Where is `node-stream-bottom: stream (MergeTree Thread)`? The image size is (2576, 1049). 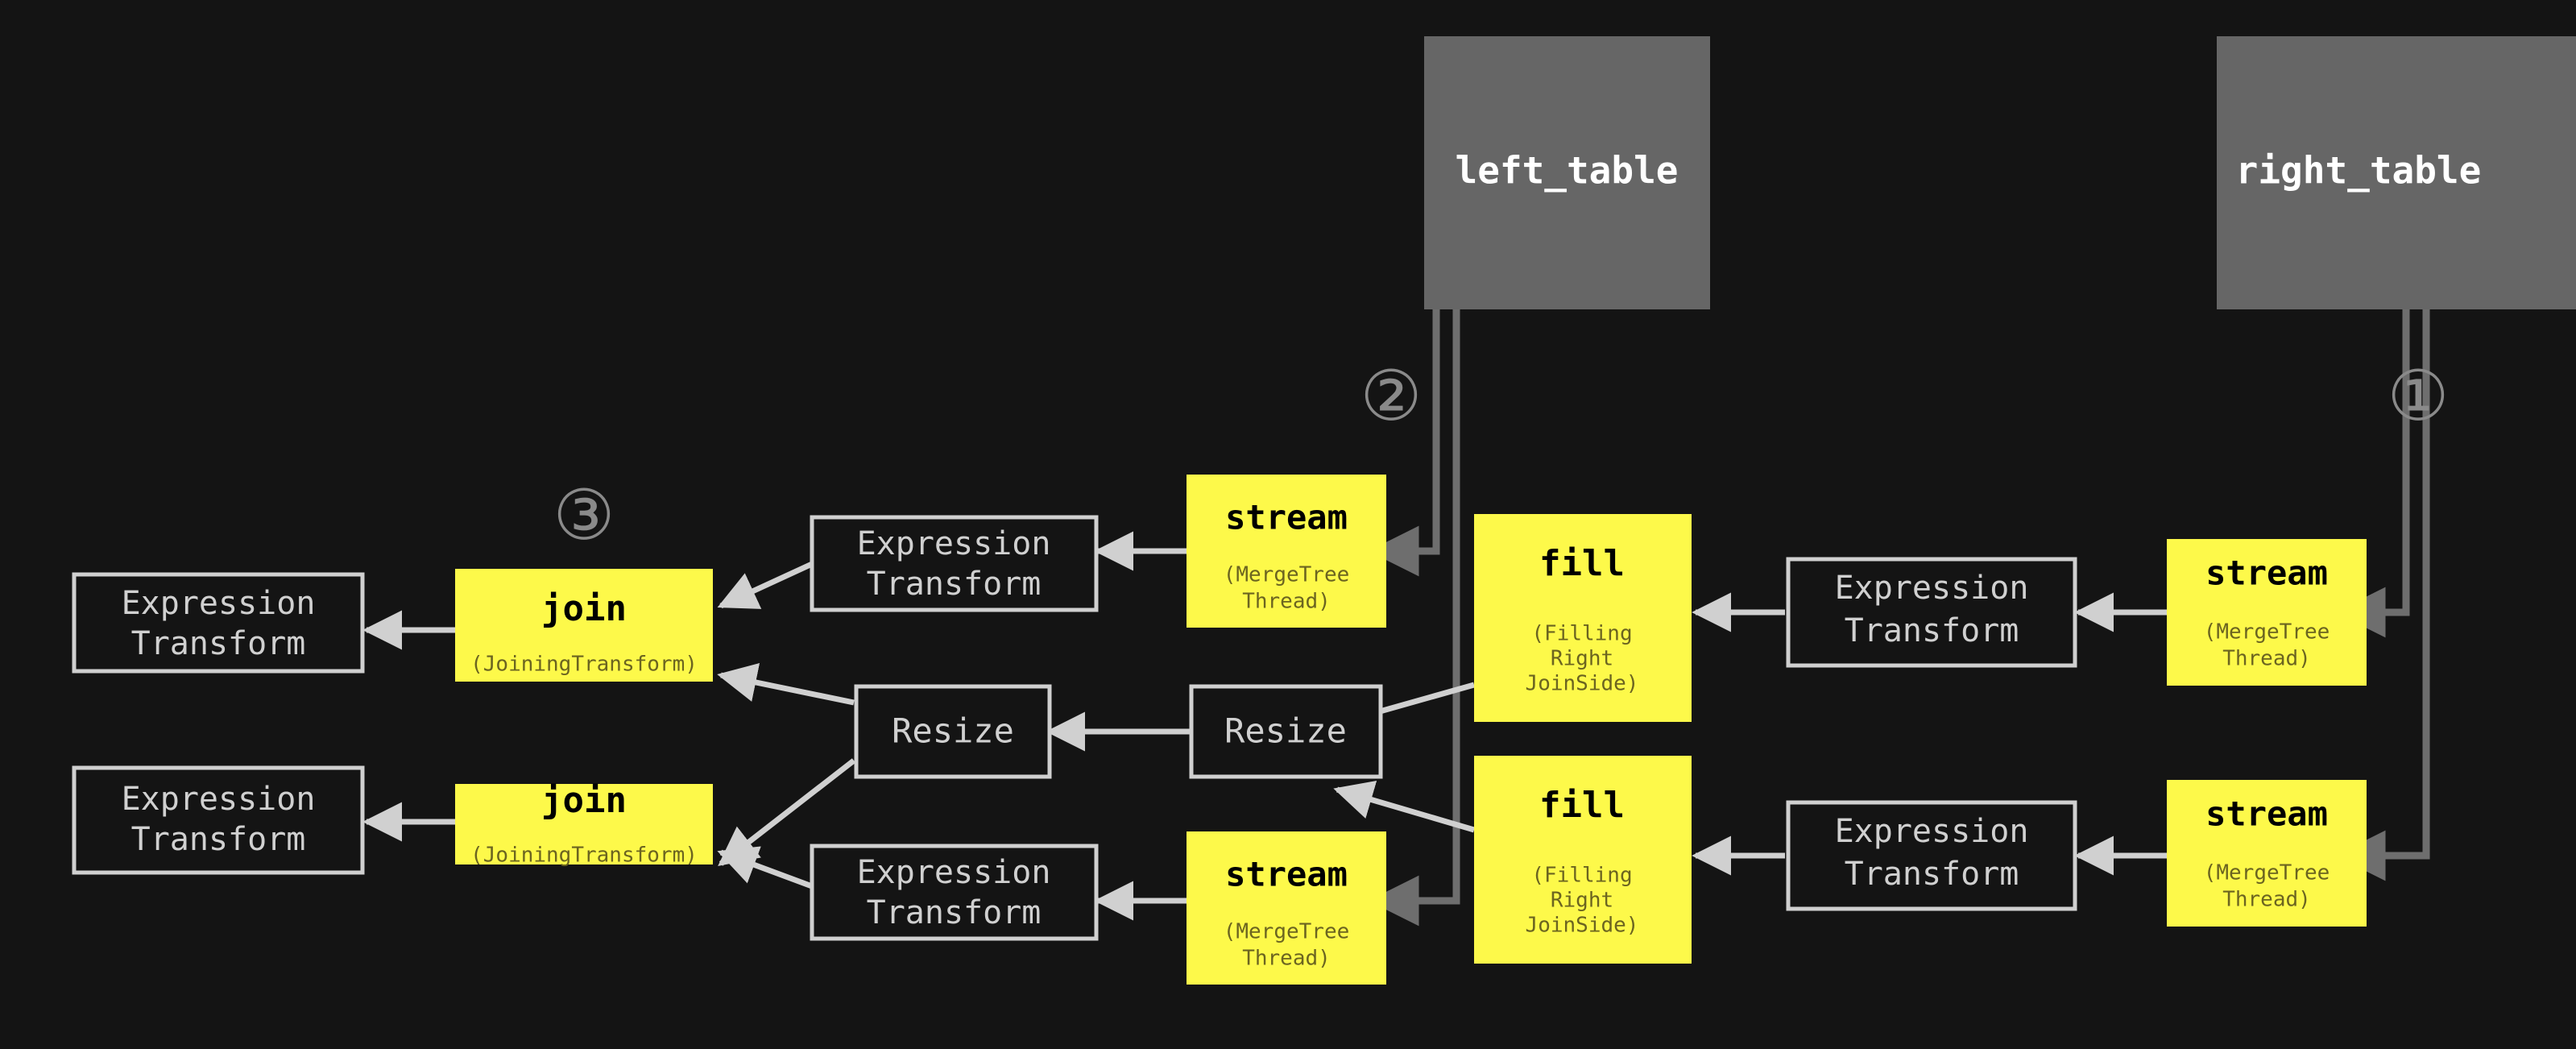 node-stream-bottom: stream (MergeTree Thread) is located at coordinates (1286, 908).